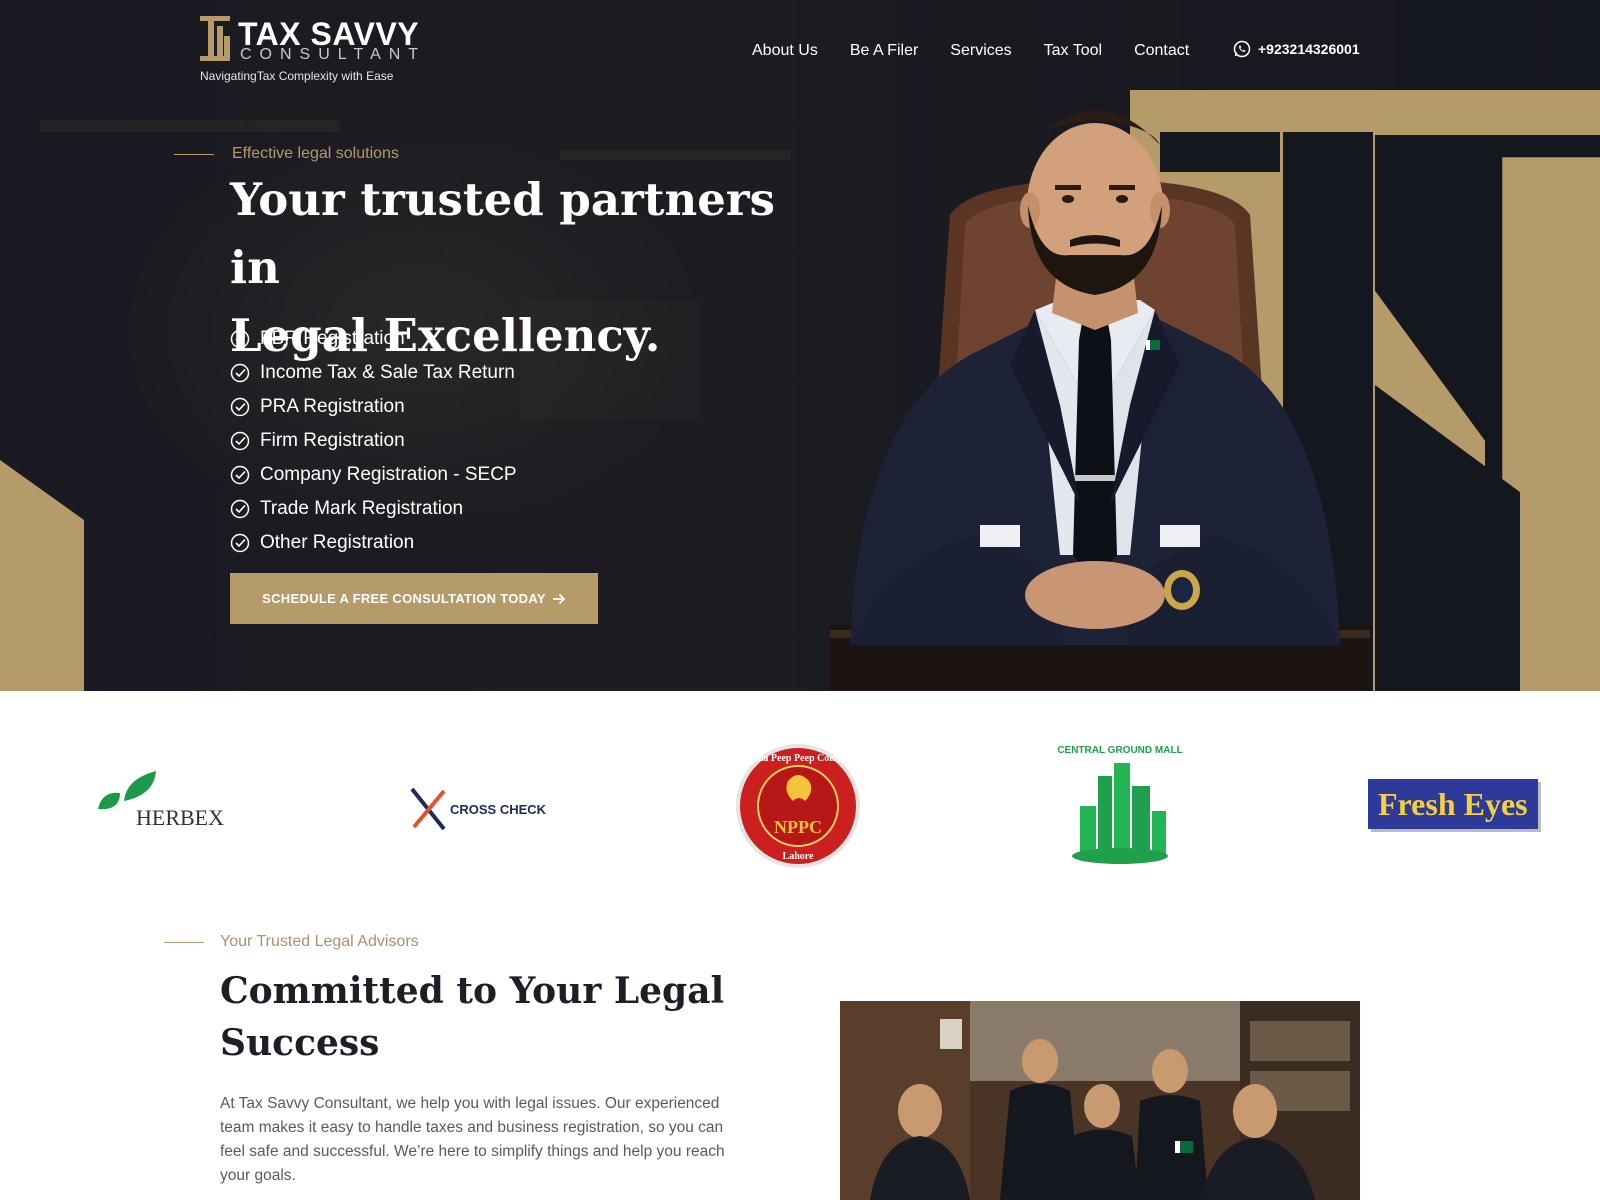 The width and height of the screenshot is (1600, 1200). I want to click on whatsapp-contact: +923214326001, so click(1296, 49).